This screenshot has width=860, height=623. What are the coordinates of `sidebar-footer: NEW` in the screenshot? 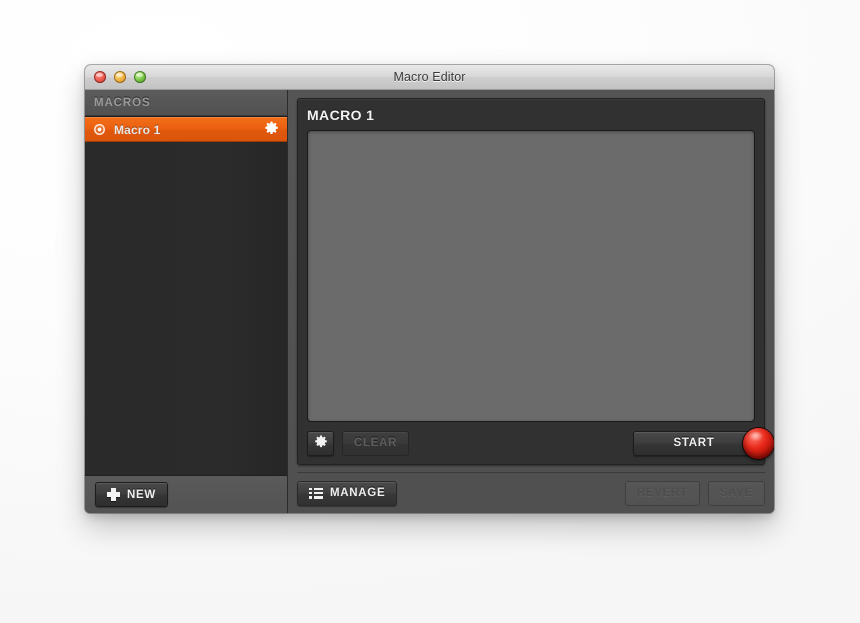 It's located at (186, 494).